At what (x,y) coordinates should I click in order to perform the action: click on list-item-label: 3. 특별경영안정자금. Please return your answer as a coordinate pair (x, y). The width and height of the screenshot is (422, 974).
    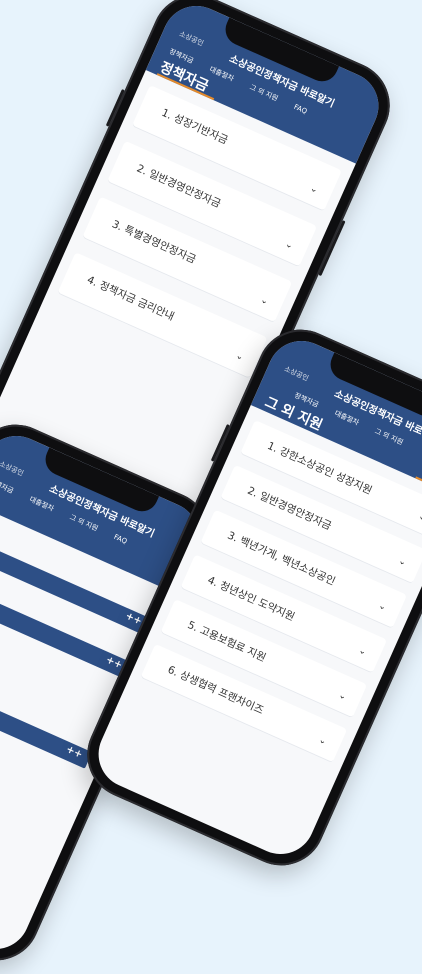
    Looking at the image, I should click on (153, 242).